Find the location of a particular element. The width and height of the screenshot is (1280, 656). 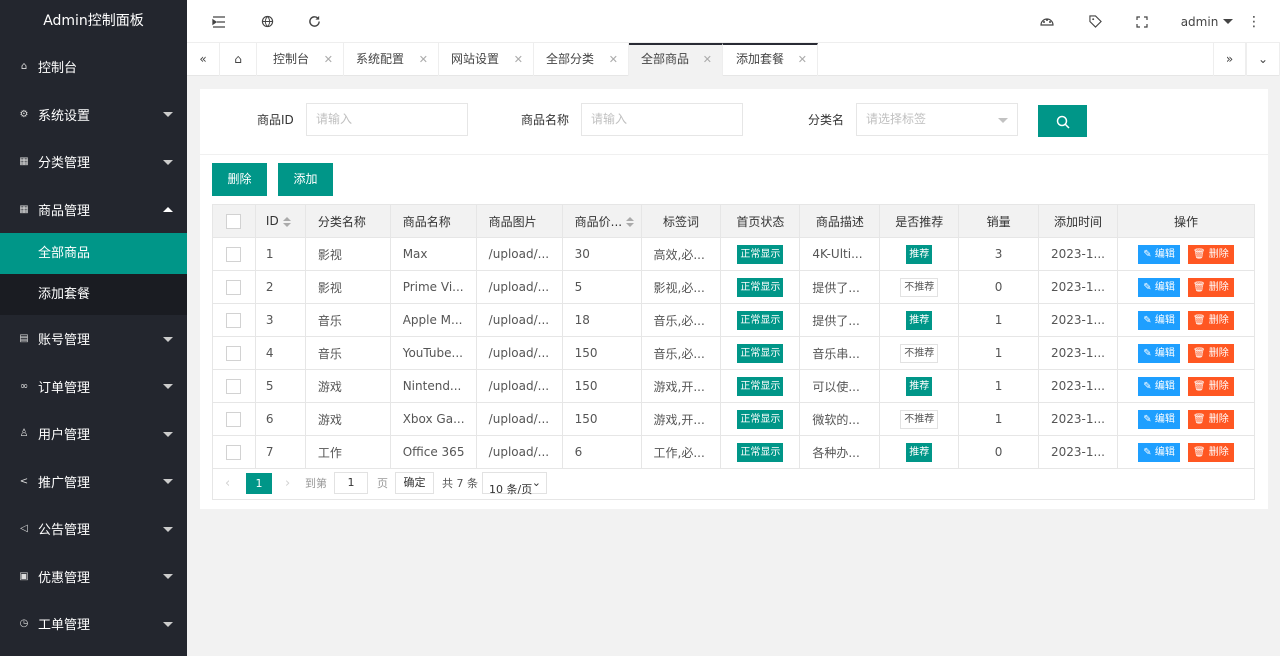

sidebar-item-order: ∞ 订单管理 is located at coordinates (93, 387).